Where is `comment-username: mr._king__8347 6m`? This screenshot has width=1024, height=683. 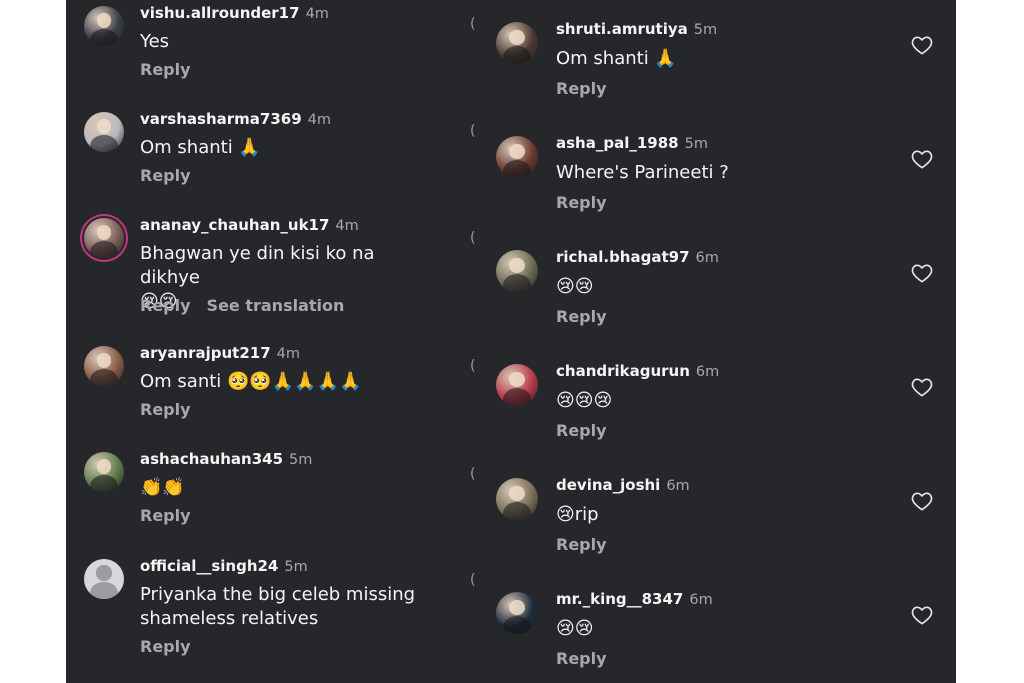
comment-username: mr._king__8347 6m is located at coordinates (634, 599).